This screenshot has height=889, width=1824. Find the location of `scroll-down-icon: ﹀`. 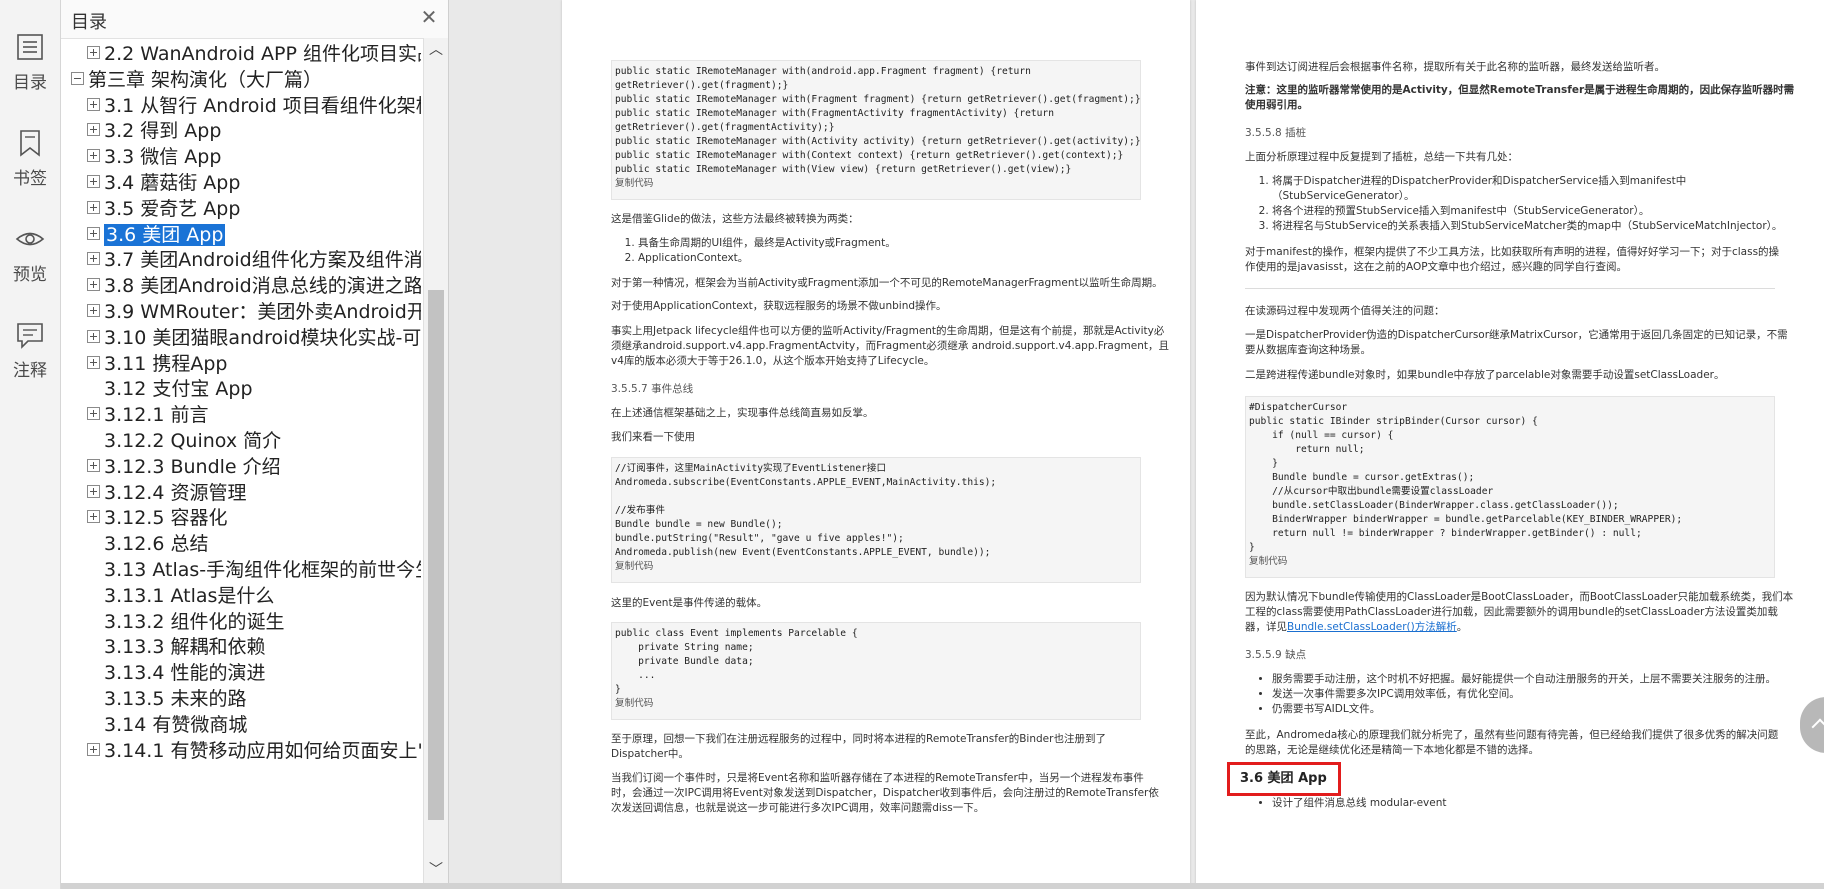

scroll-down-icon: ﹀ is located at coordinates (436, 870).